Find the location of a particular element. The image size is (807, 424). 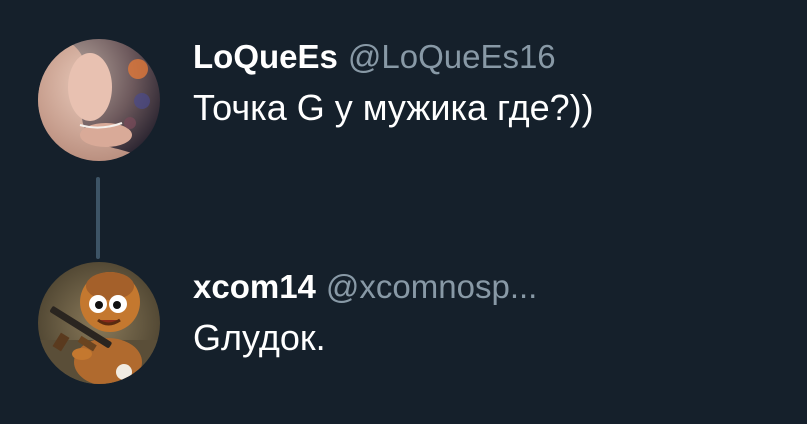

tweet-header: LoQueEs @LoQueEs16 is located at coordinates (374, 57).